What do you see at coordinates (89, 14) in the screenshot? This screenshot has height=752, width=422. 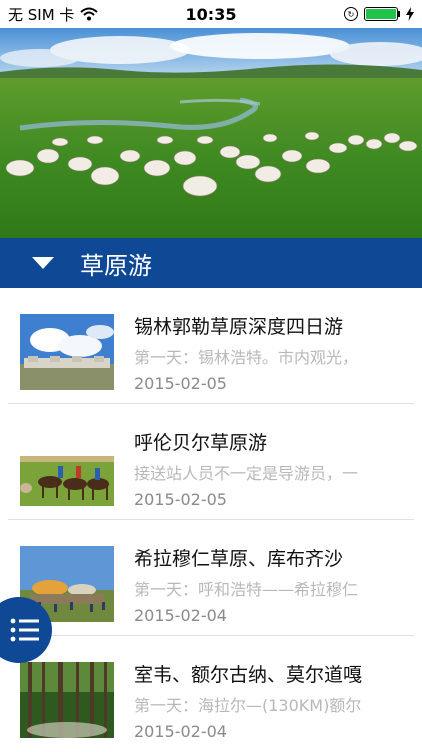 I see `wifi-icon` at bounding box center [89, 14].